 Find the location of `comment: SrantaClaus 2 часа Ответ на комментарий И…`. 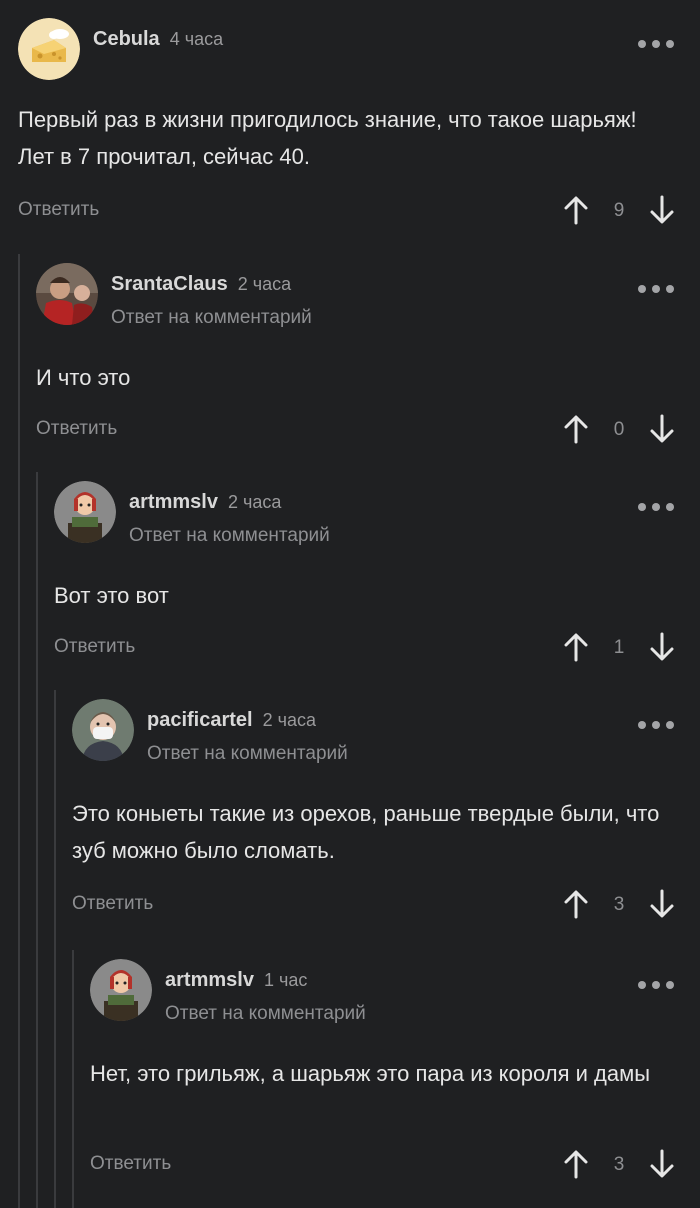

comment: SrantaClaus 2 часа Ответ на комментарий И… is located at coordinates (368, 356).